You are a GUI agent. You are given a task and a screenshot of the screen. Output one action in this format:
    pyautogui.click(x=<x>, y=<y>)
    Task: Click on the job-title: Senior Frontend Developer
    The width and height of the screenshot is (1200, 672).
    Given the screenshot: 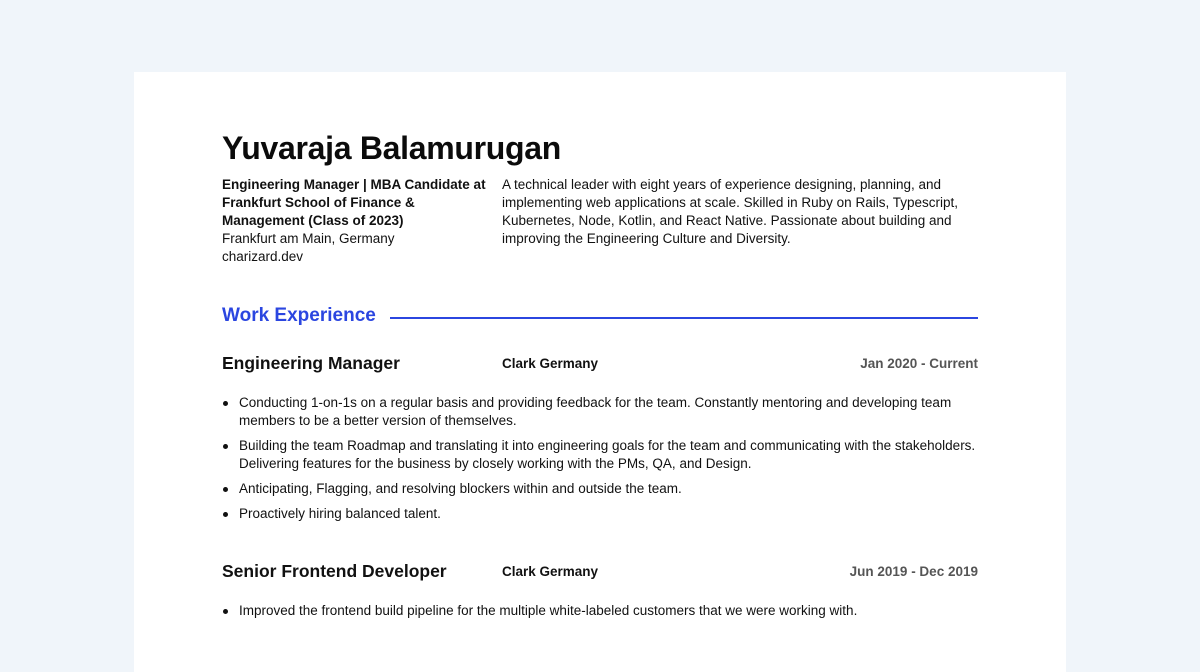 What is the action you would take?
    pyautogui.click(x=334, y=571)
    